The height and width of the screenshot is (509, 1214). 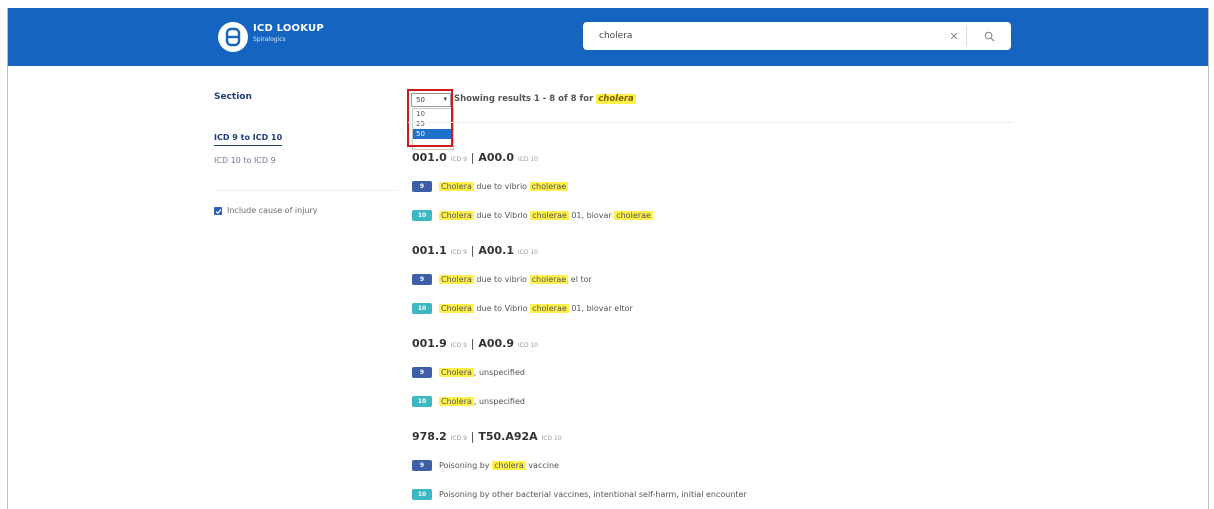 I want to click on search-icon, so click(x=989, y=36).